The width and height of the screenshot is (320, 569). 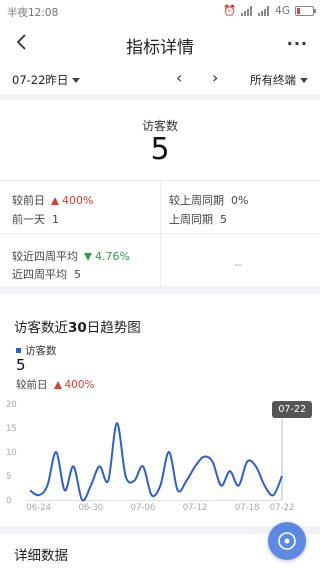 I want to click on legend-label: 访客数, so click(x=41, y=351).